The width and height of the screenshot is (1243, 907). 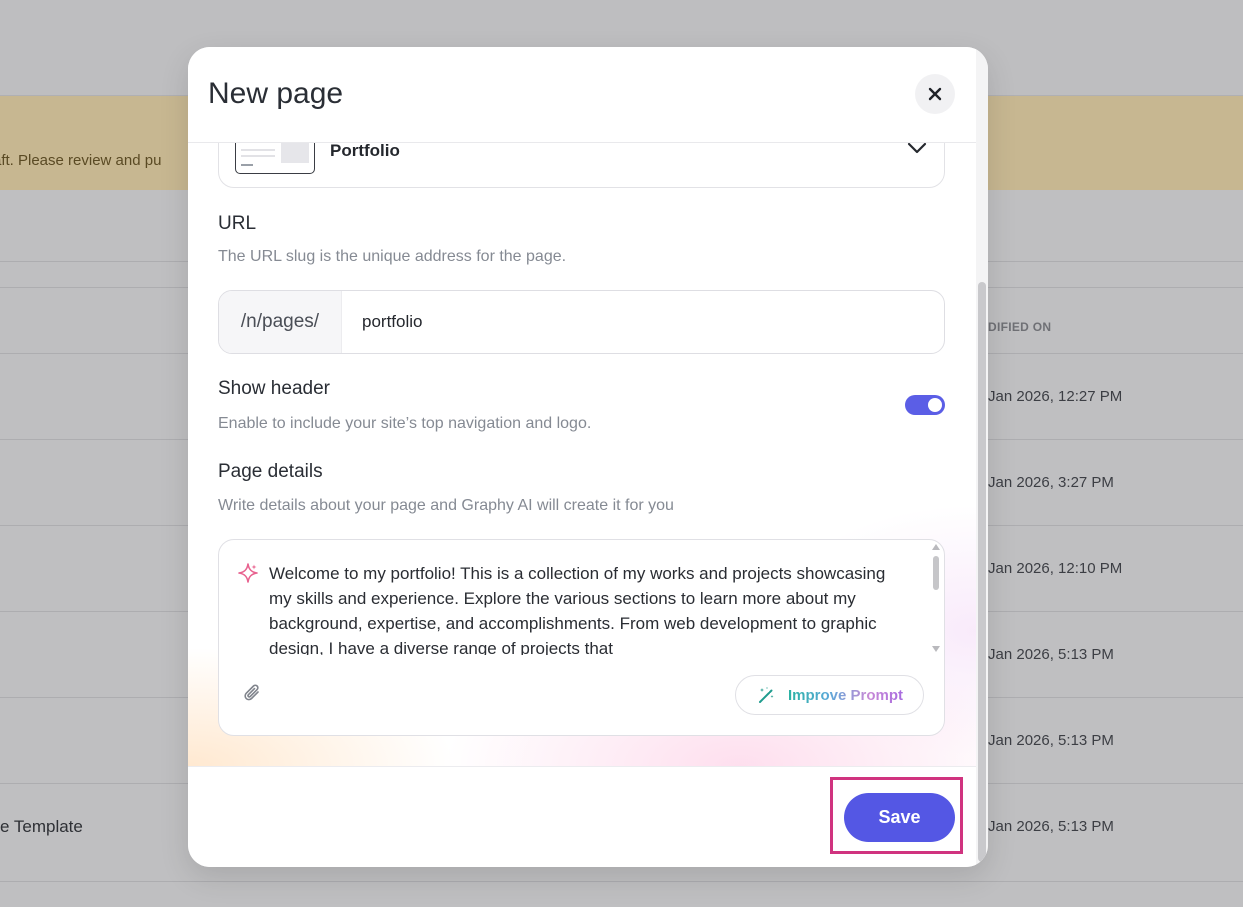 I want to click on modal-header: New page, so click(x=582, y=95).